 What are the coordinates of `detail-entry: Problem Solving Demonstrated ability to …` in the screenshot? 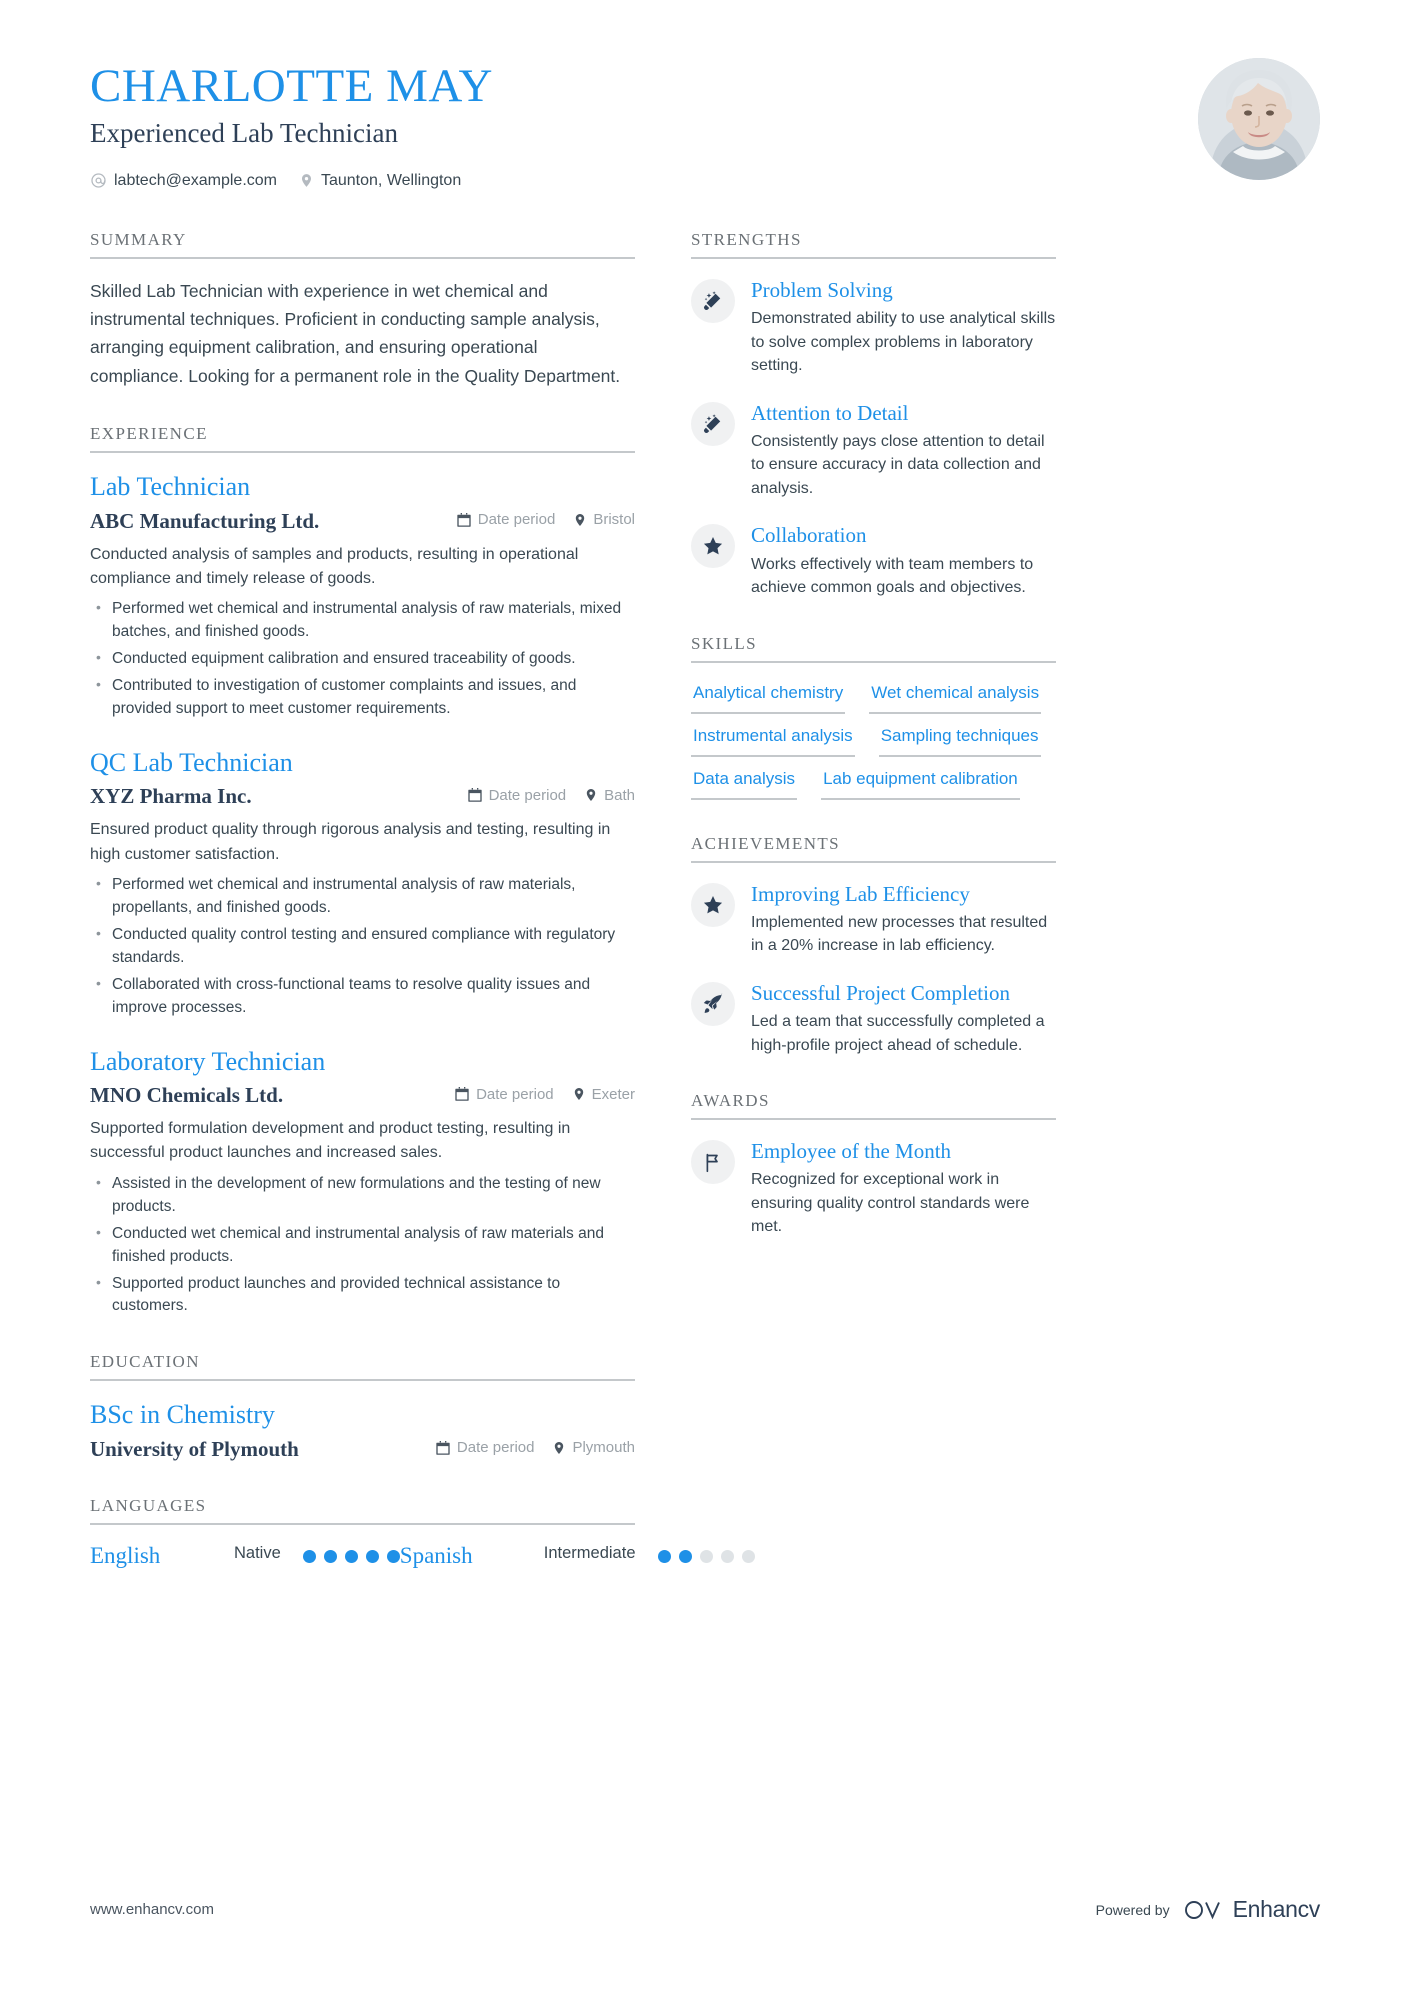 It's located at (873, 327).